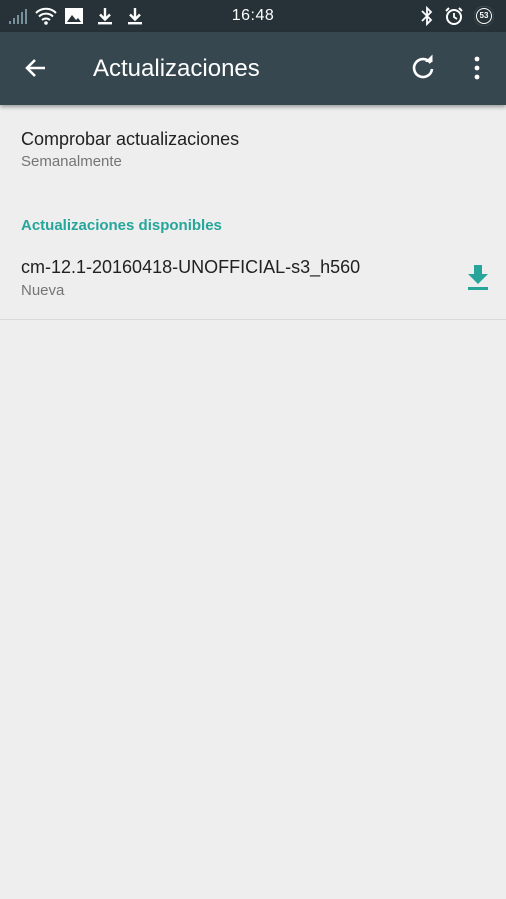 This screenshot has height=899, width=506. I want to click on update-status: Nueva, so click(43, 290).